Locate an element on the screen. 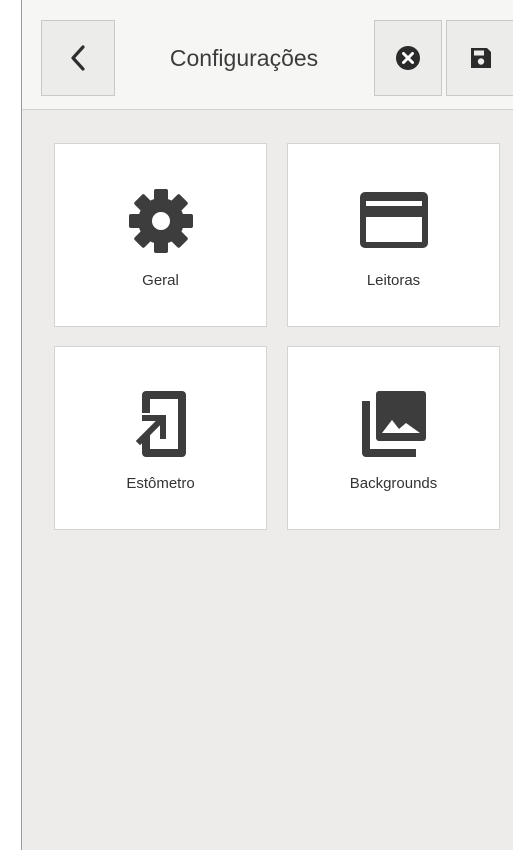 Image resolution: width=513 pixels, height=850 pixels. tile-label: Estômetro is located at coordinates (160, 483).